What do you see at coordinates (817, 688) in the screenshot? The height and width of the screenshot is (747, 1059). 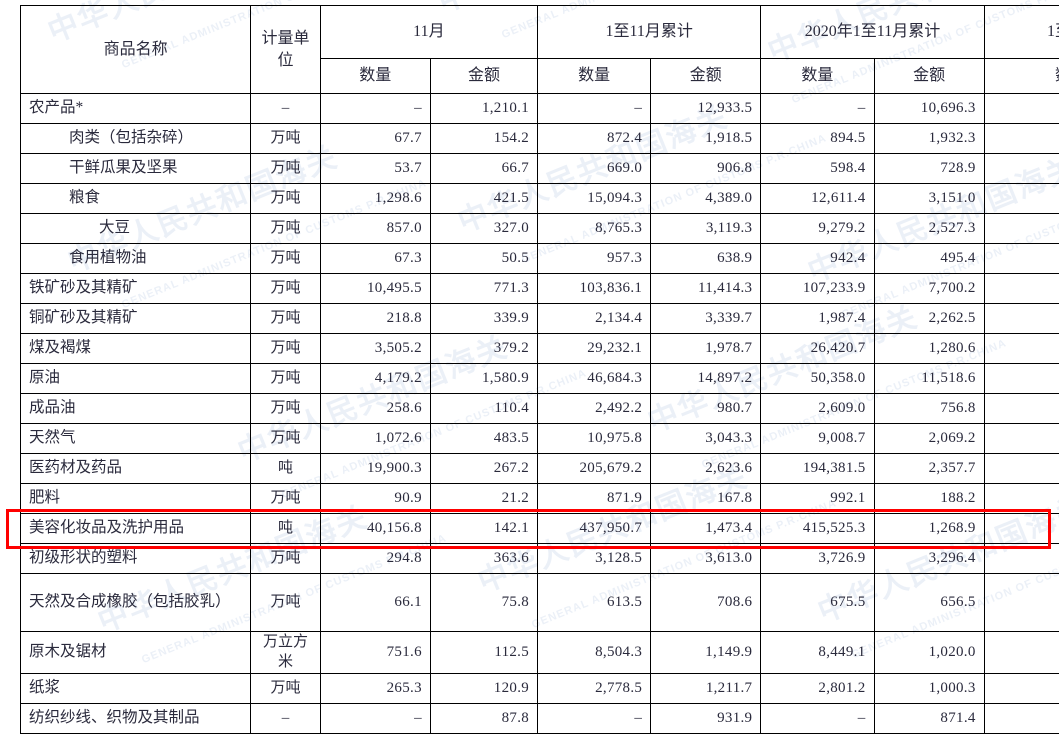 I see `cell-py-qty: 2,801.2` at bounding box center [817, 688].